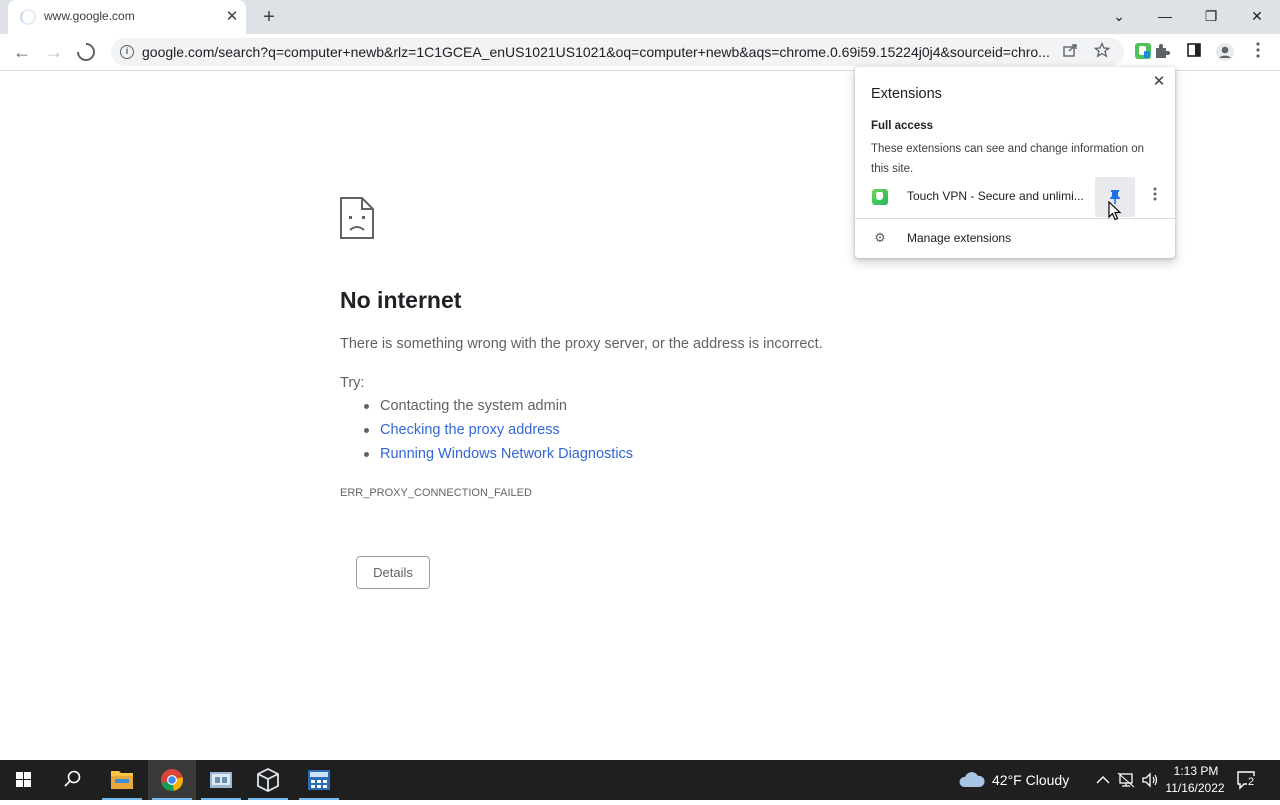 The height and width of the screenshot is (805, 1280). I want to click on suggestion-check-proxy-link: Checking the proxy address, so click(497, 434).